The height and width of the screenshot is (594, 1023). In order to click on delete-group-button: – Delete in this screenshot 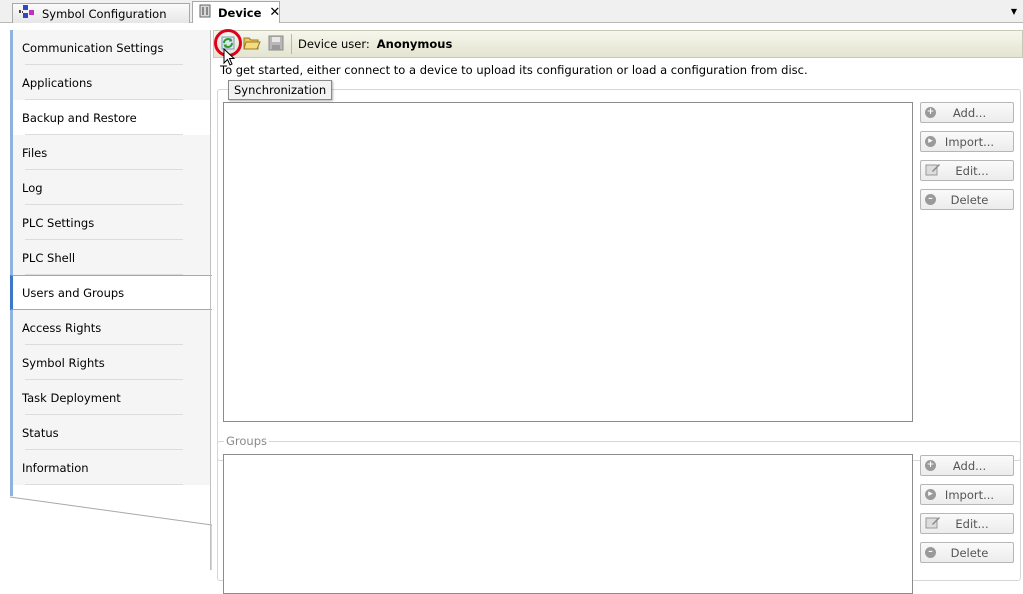, I will do `click(967, 552)`.